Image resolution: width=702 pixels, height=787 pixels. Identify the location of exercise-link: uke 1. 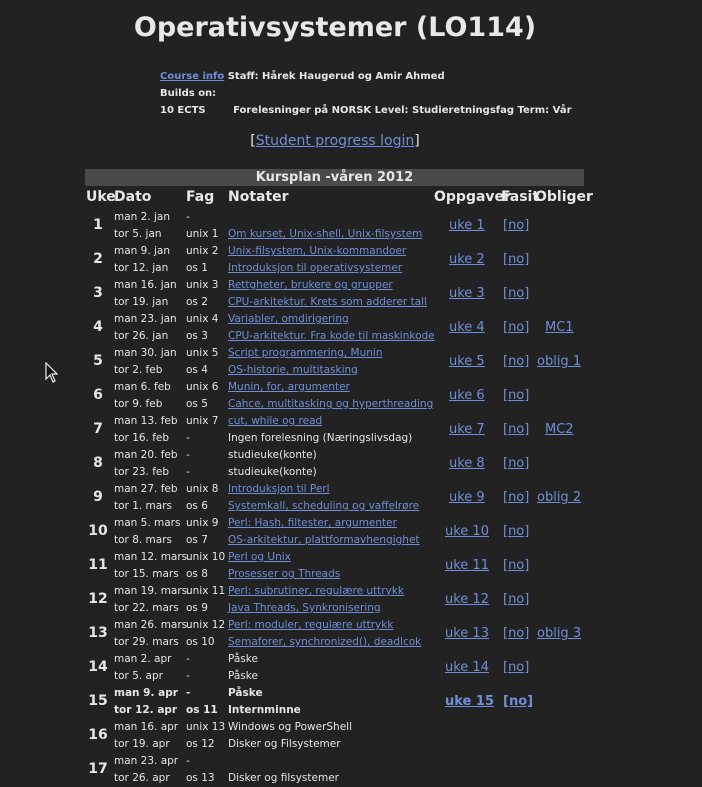
(467, 225).